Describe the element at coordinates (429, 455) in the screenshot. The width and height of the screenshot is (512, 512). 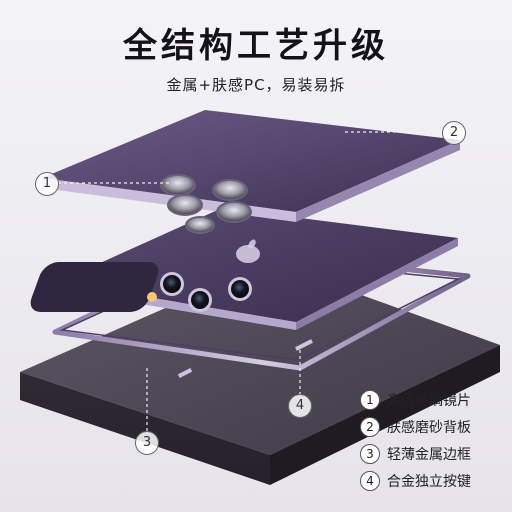
I see `legend-label: 轻薄金属边框` at that location.